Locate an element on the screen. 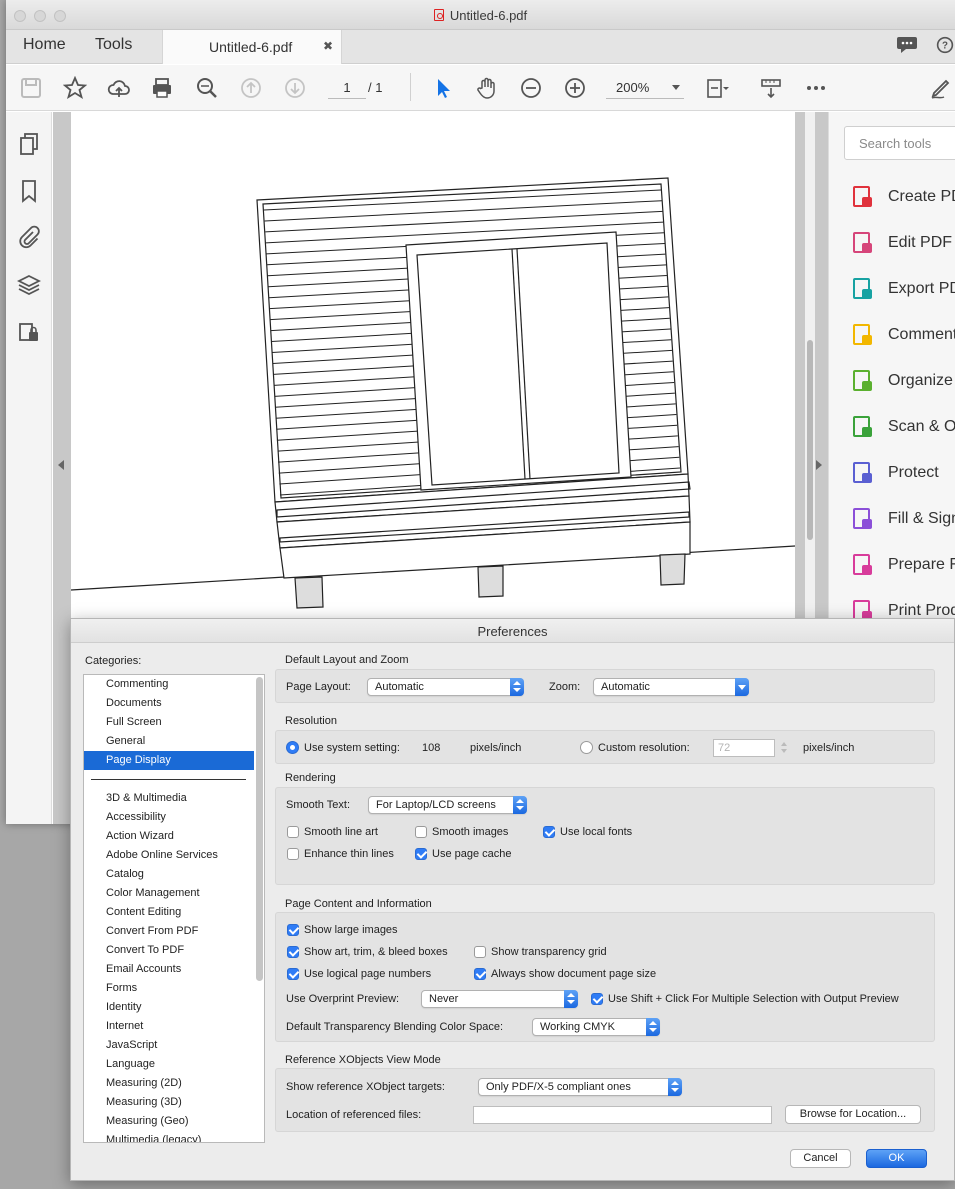 The width and height of the screenshot is (955, 1189). tool-item: Create PD is located at coordinates (903, 198).